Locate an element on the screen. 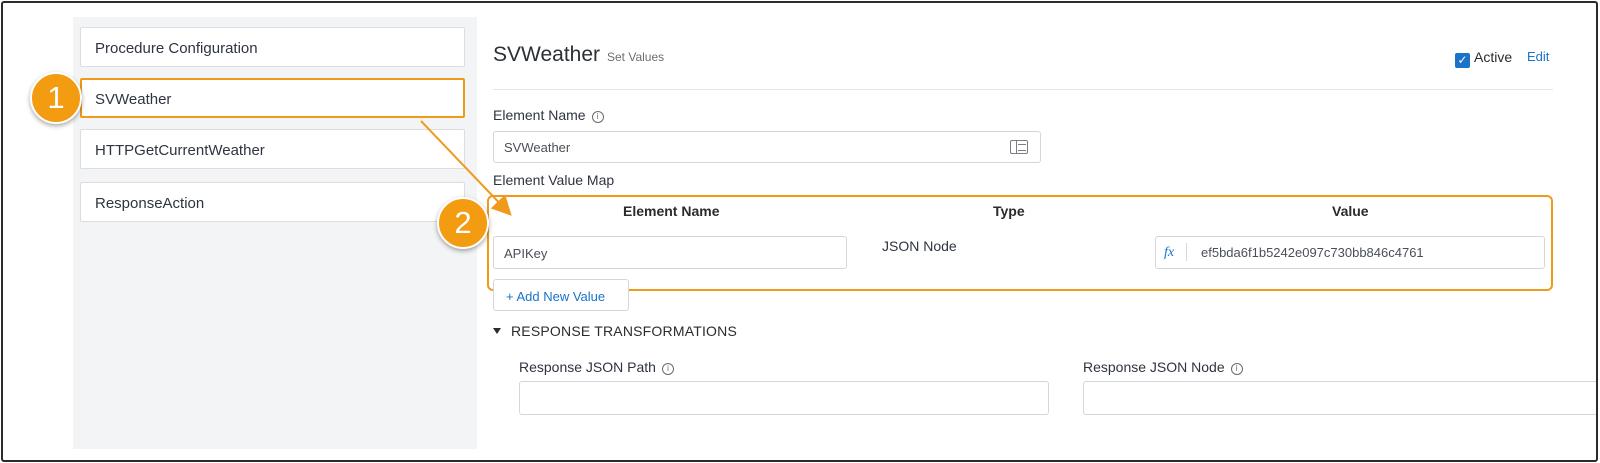 The height and width of the screenshot is (463, 1600). callout-badge-2: 2 is located at coordinates (463, 223).